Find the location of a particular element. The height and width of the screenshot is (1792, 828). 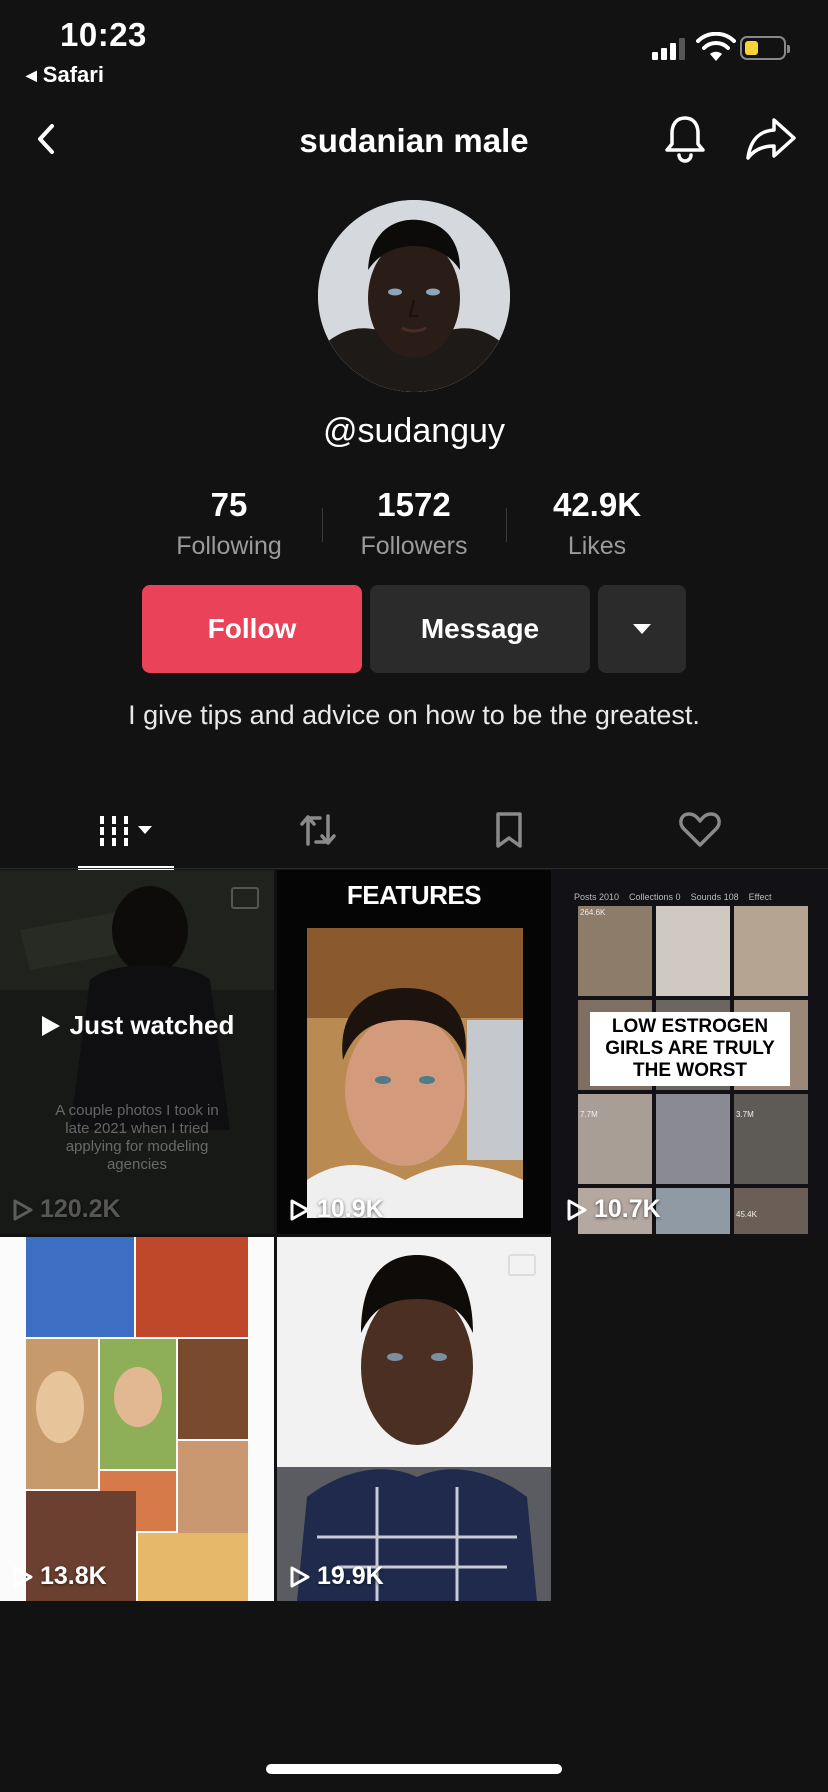

video-2-image is located at coordinates (414, 1052).